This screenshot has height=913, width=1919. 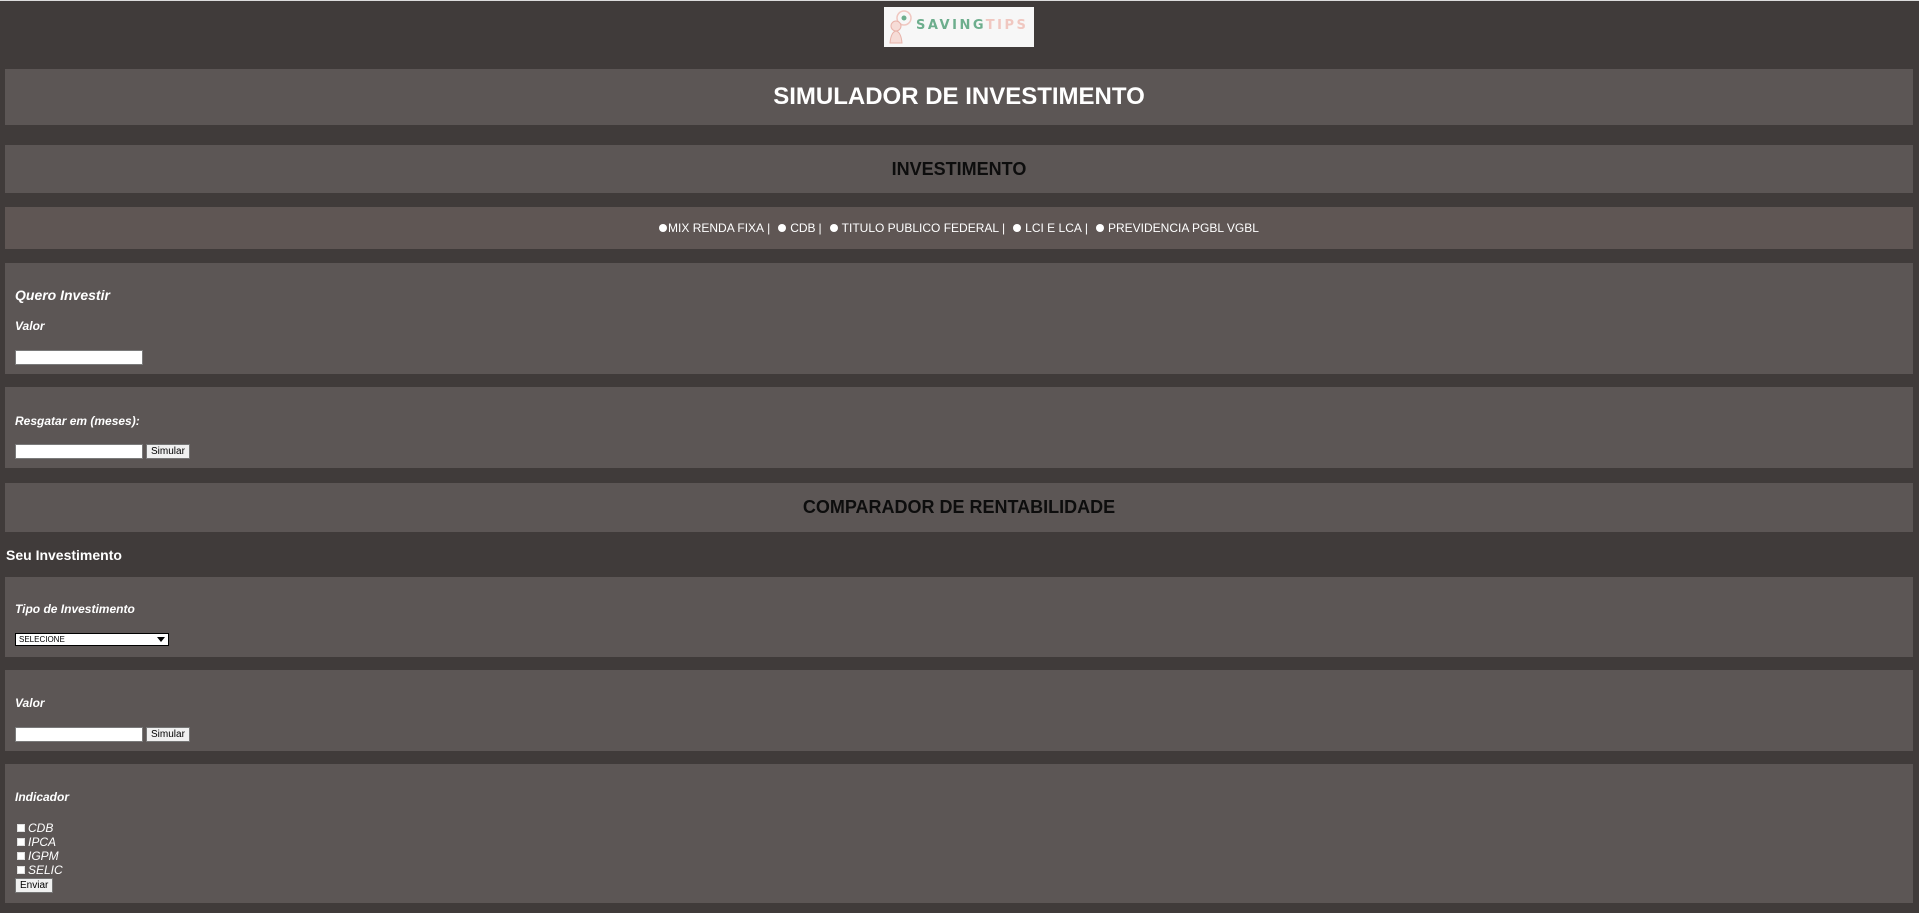 I want to click on resgatar-panel: Resgatar em (meses): Simular, so click(x=959, y=427).